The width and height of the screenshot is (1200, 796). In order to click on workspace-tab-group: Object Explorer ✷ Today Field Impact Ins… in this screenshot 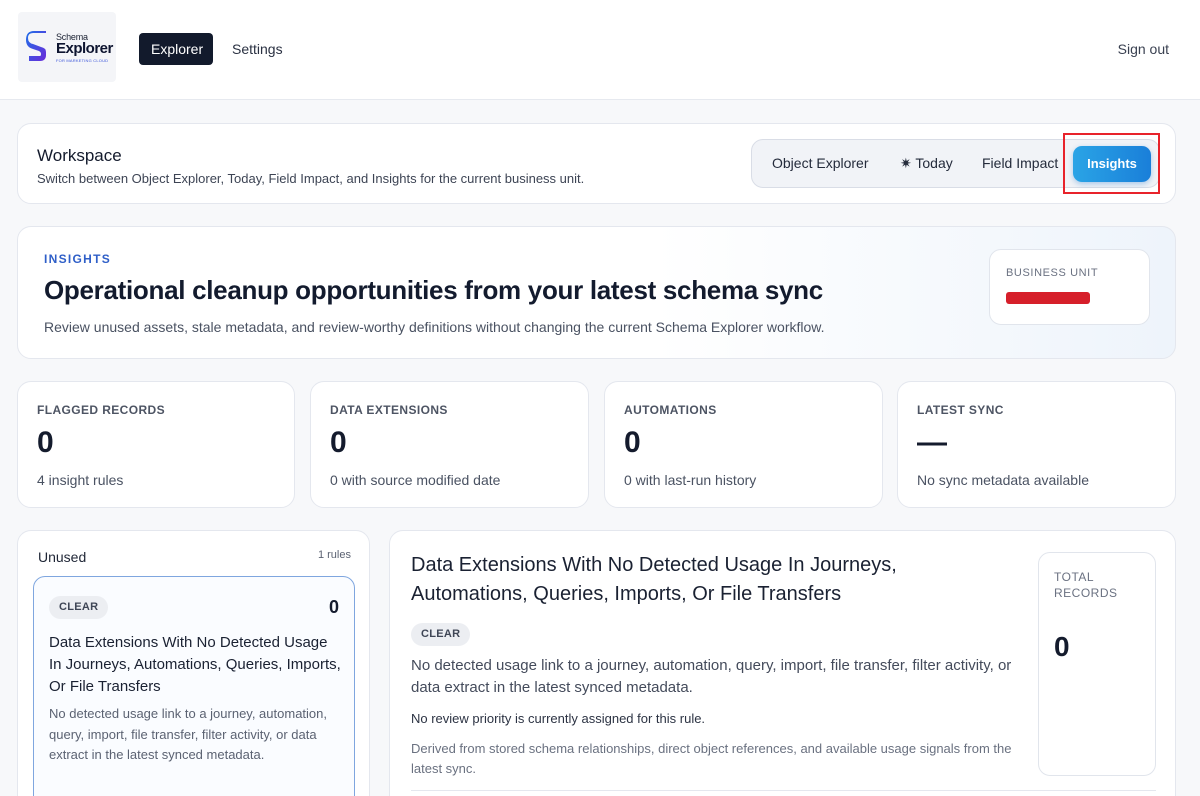, I will do `click(955, 163)`.